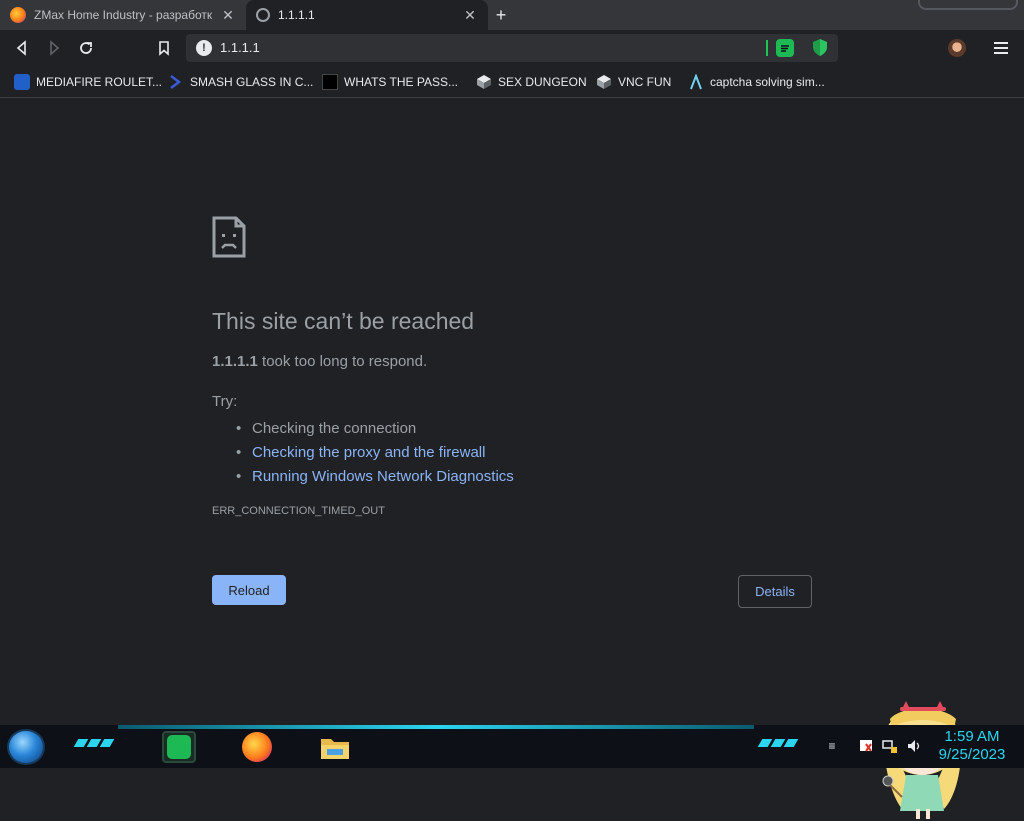 This screenshot has width=1024, height=821. Describe the element at coordinates (968, 5) in the screenshot. I see `window-frame-decoration` at that location.